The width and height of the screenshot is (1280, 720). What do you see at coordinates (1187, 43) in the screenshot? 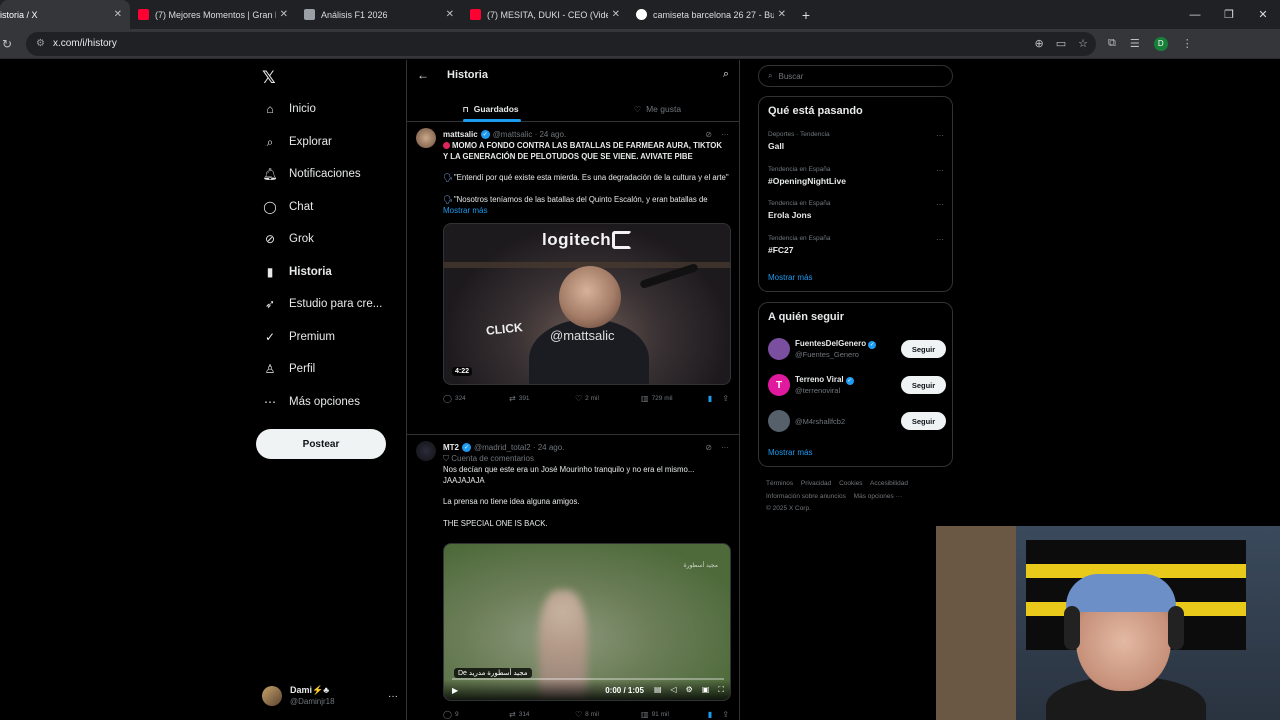
I see `menu-icon: ⋮` at bounding box center [1187, 43].